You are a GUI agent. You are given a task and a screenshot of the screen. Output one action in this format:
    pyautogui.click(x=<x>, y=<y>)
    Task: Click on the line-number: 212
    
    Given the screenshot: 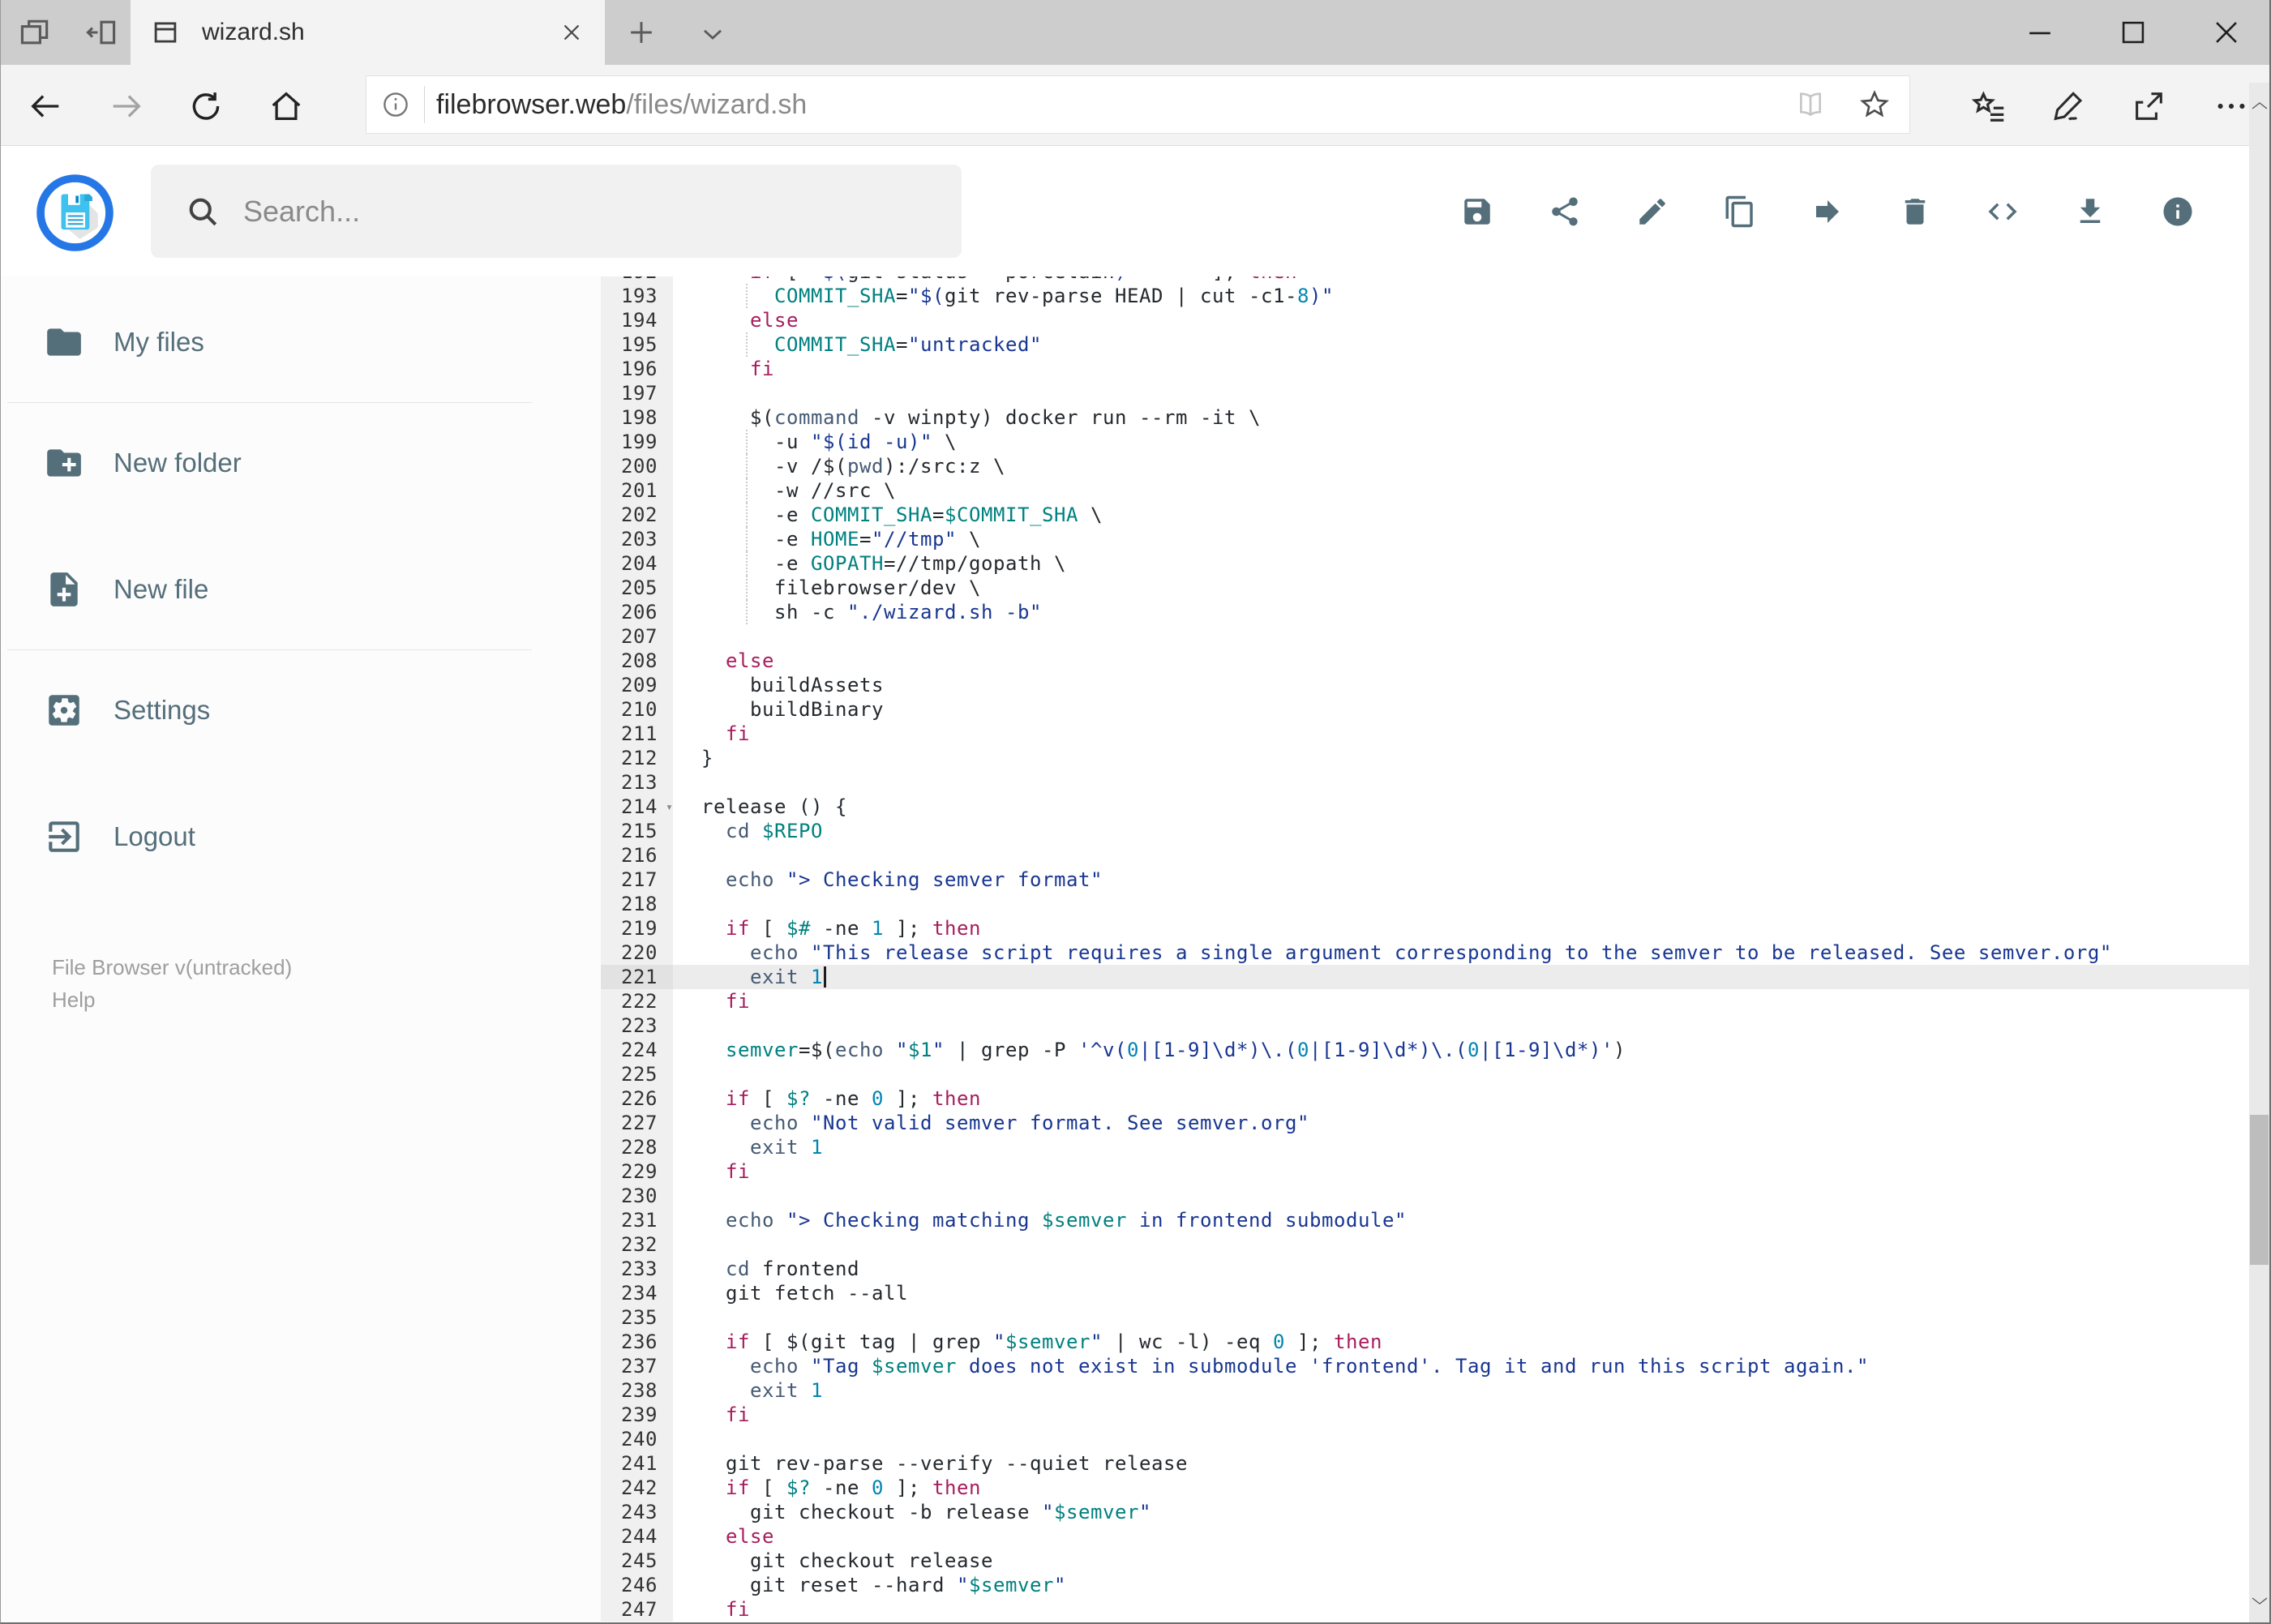 What is the action you would take?
    pyautogui.click(x=637, y=758)
    